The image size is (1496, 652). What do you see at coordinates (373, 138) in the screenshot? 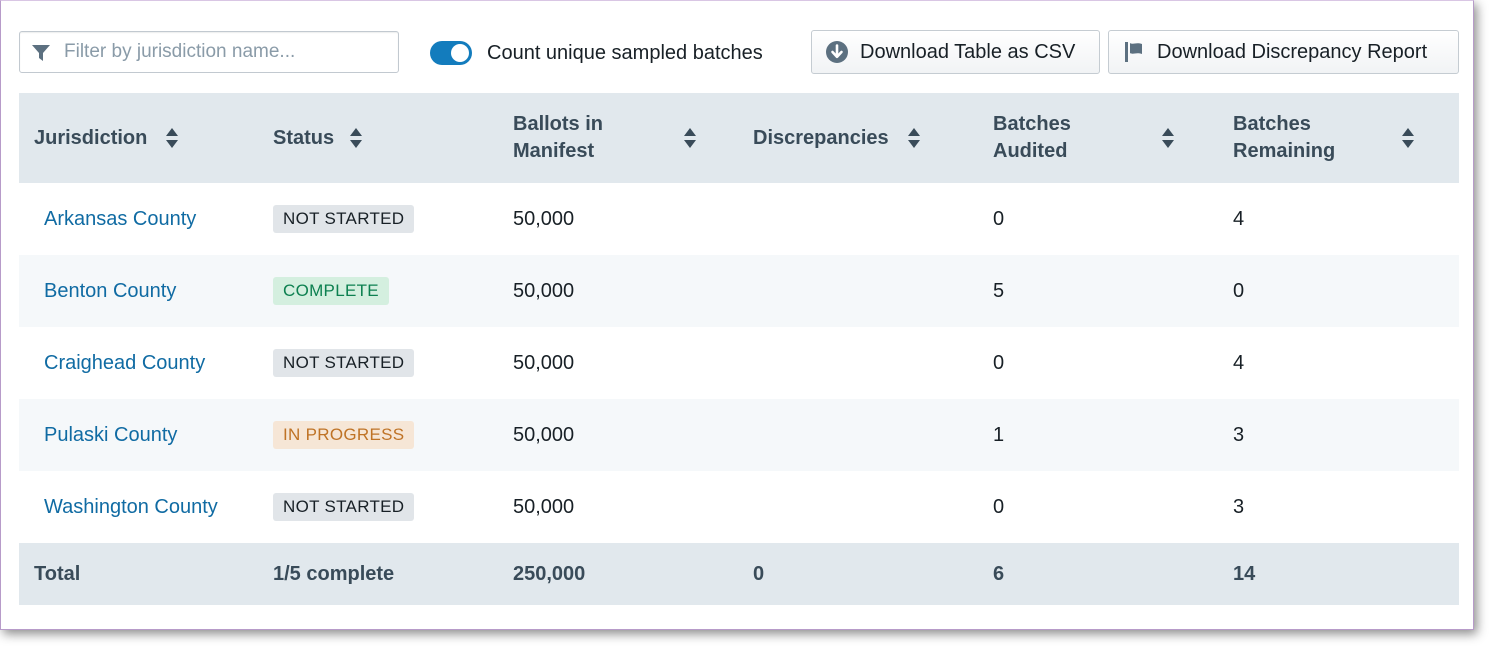
I see `column-header-status: Status` at bounding box center [373, 138].